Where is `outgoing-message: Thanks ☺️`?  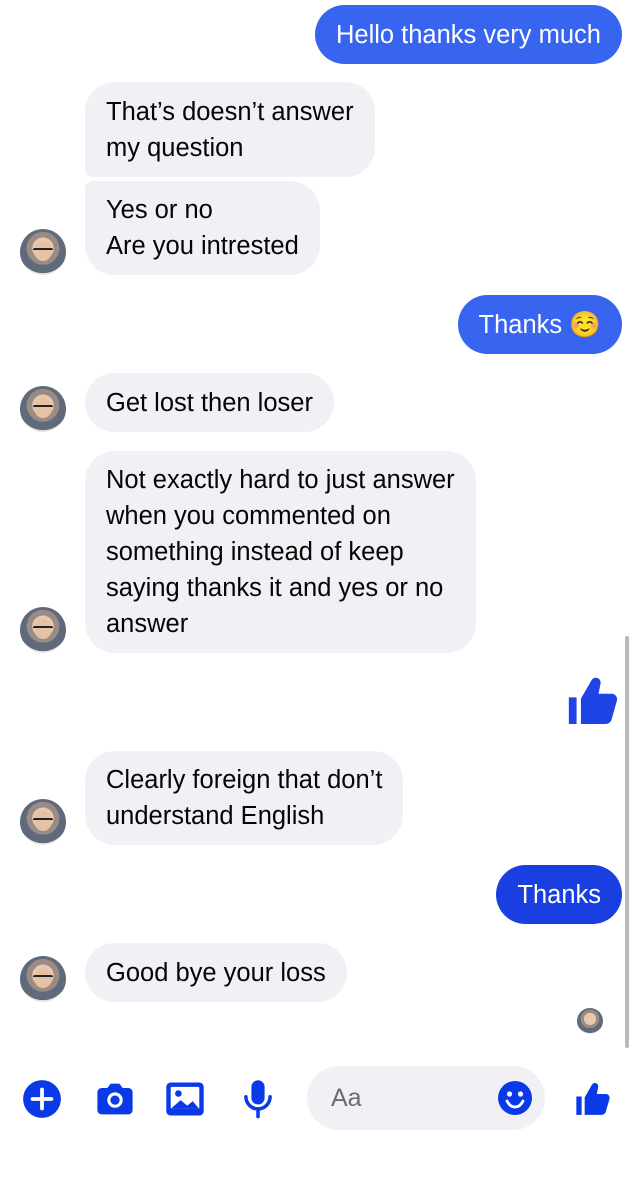
outgoing-message: Thanks ☺️ is located at coordinates (539, 324).